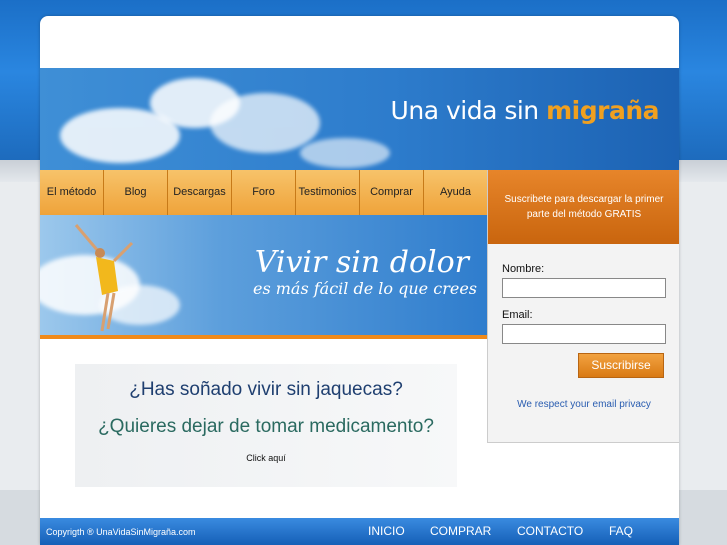 This screenshot has width=727, height=545. I want to click on email-label: Email:, so click(517, 315).